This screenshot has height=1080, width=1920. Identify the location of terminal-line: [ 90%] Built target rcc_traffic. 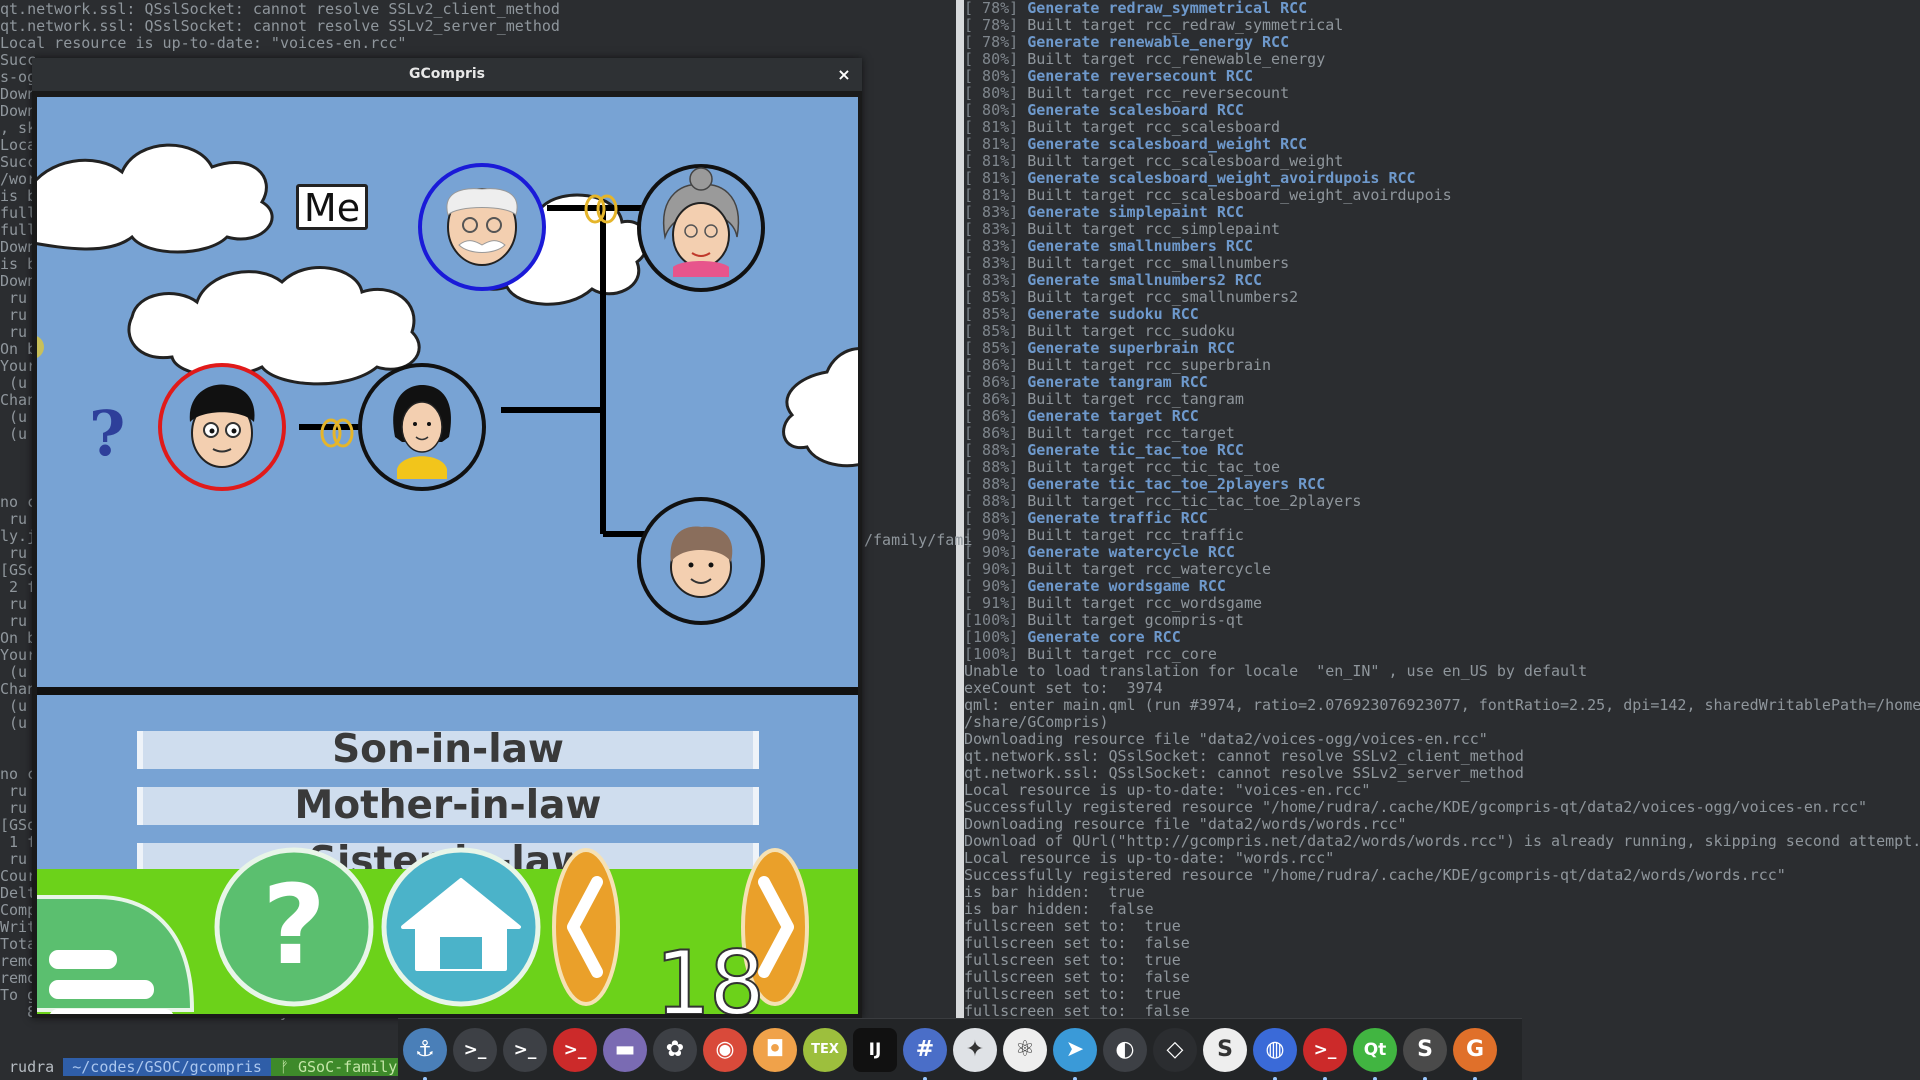
(1442, 535).